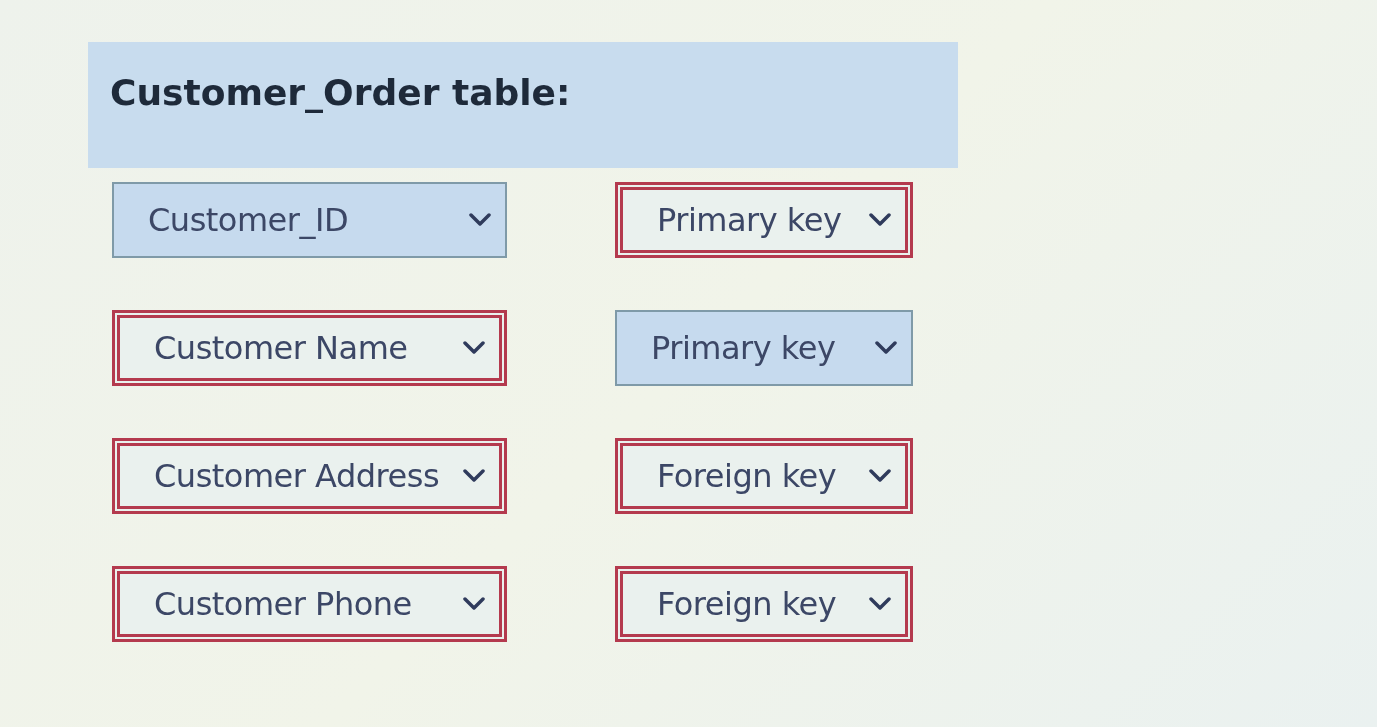  I want to click on dropdown-value: Customer Address, so click(297, 476).